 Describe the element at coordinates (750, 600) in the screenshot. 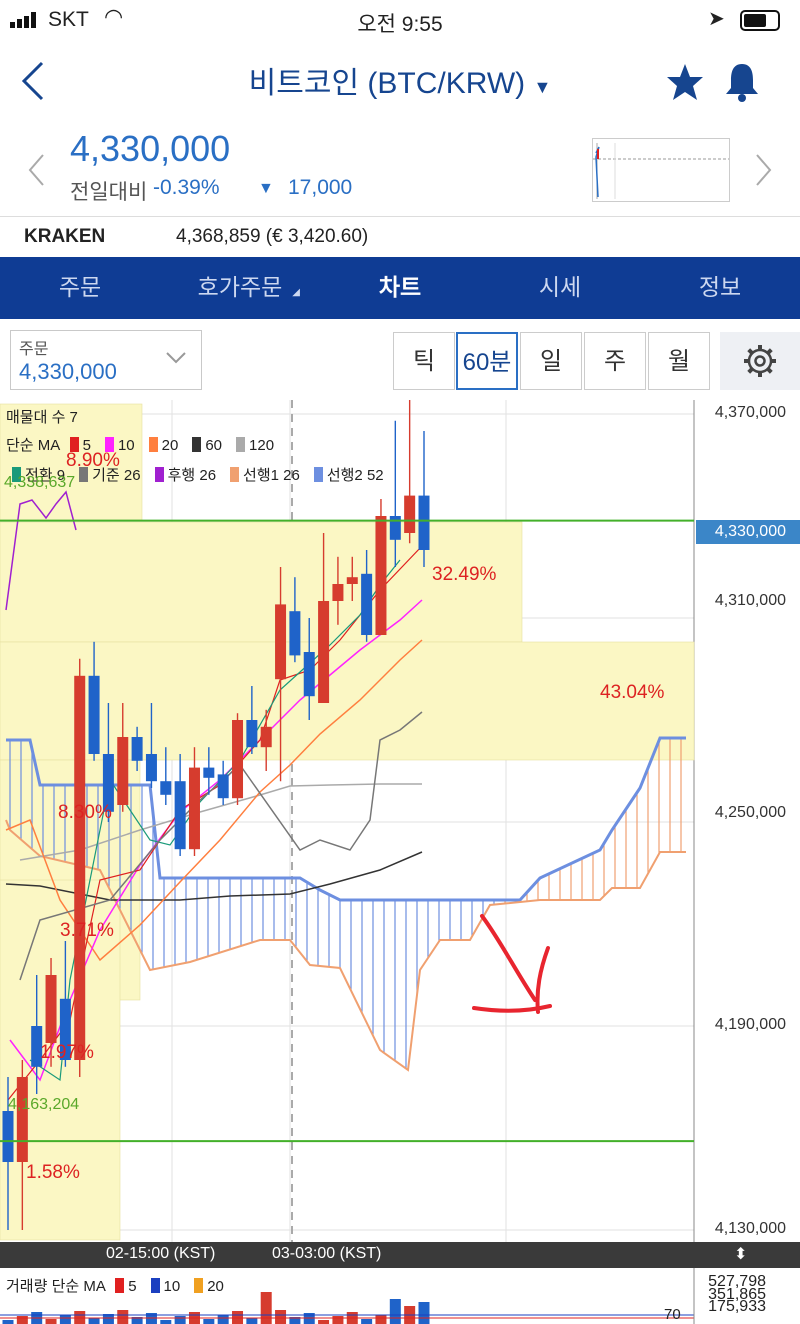

I see `y-tick: 4,310,000` at that location.